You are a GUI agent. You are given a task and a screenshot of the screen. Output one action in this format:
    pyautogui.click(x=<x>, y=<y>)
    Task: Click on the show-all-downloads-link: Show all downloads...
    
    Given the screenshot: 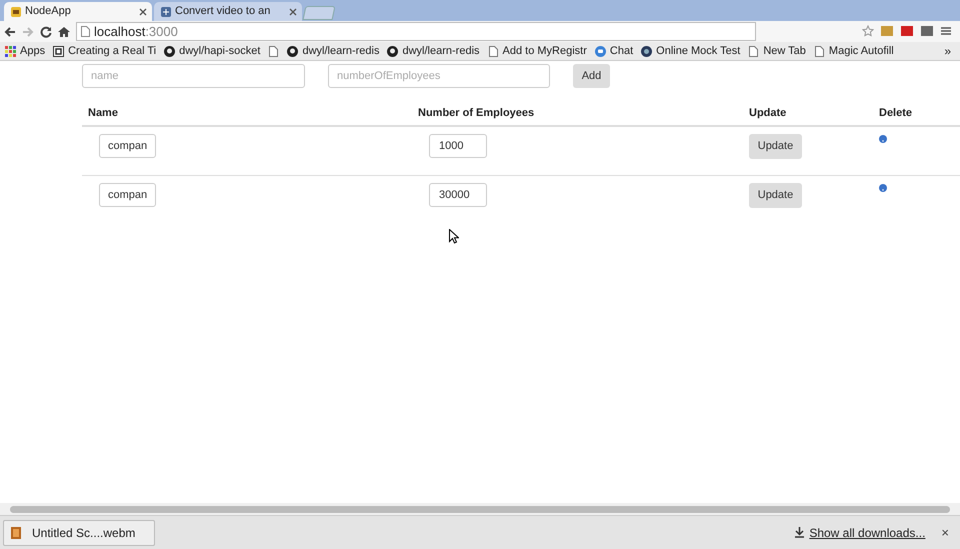 What is the action you would take?
    pyautogui.click(x=867, y=533)
    